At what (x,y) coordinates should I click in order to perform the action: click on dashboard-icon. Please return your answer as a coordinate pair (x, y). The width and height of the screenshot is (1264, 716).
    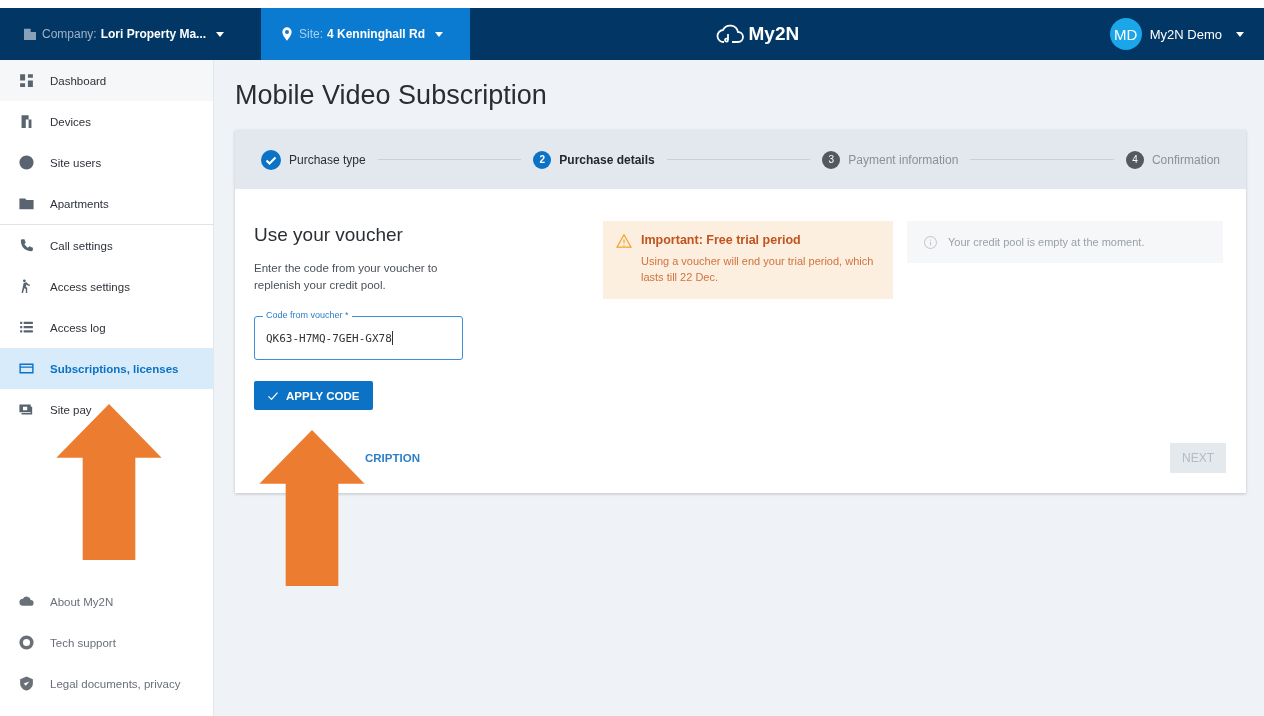
    Looking at the image, I should click on (26, 80).